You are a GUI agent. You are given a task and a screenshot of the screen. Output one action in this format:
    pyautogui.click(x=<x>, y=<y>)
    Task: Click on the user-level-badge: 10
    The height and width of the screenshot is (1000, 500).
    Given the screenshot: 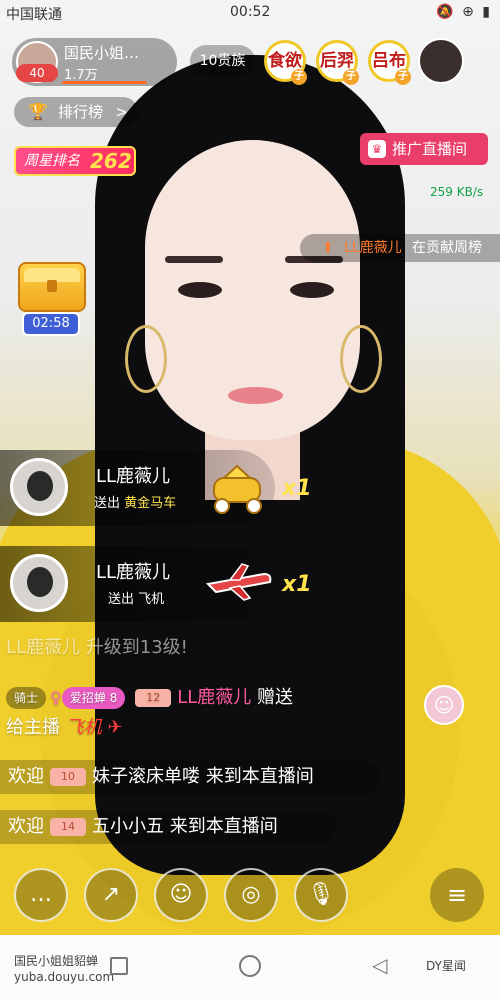 What is the action you would take?
    pyautogui.click(x=68, y=777)
    